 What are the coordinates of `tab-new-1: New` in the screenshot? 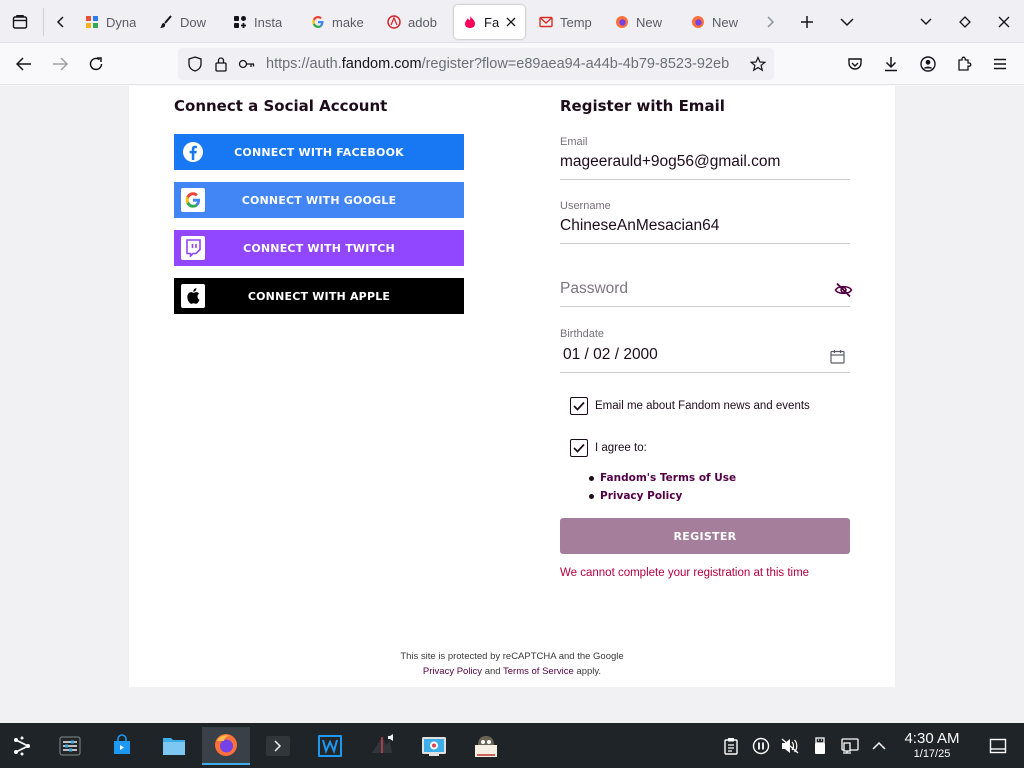 It's located at (637, 22).